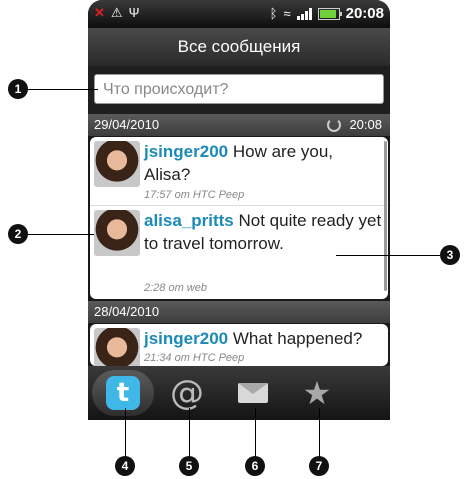 Image resolution: width=464 pixels, height=479 pixels. I want to click on compose-bar: Что происходит?, so click(239, 90).